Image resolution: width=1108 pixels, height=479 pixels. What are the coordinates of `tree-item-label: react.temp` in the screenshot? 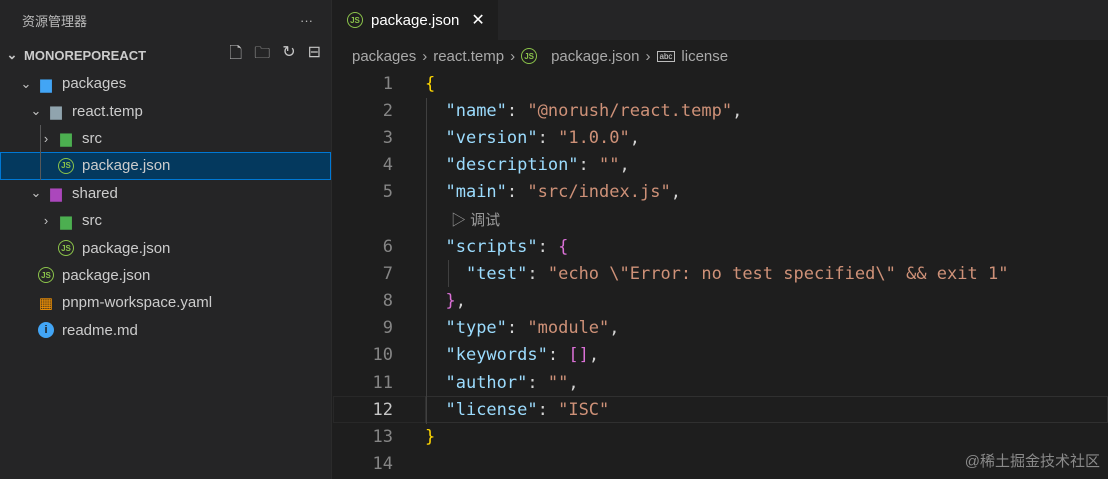 It's located at (107, 111).